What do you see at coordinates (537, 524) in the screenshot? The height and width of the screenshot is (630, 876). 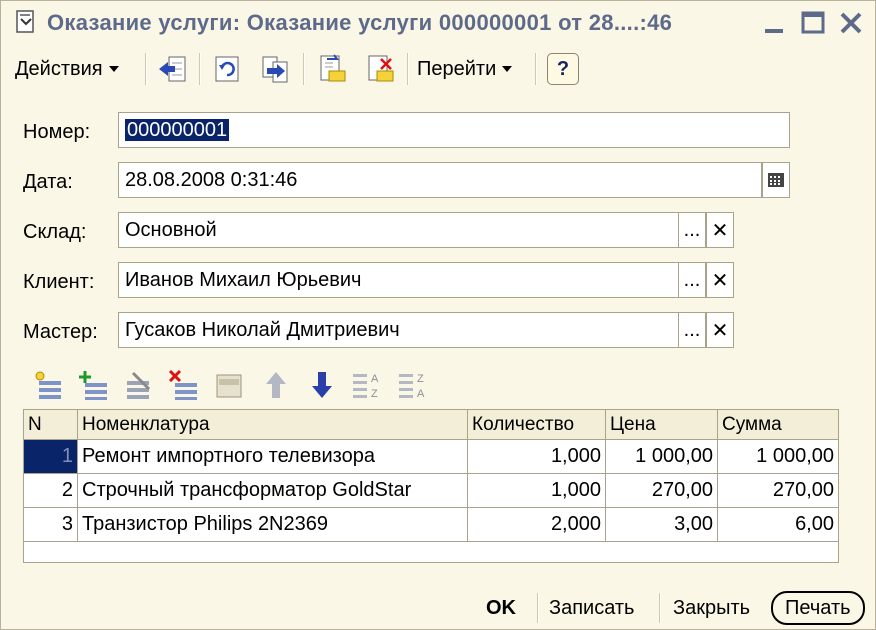 I see `quantity-cell: 2,000` at bounding box center [537, 524].